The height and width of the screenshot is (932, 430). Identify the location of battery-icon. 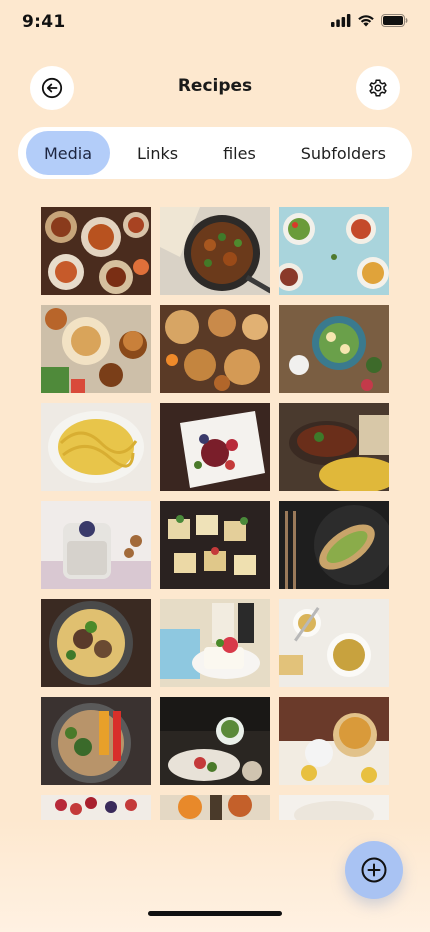
(394, 20).